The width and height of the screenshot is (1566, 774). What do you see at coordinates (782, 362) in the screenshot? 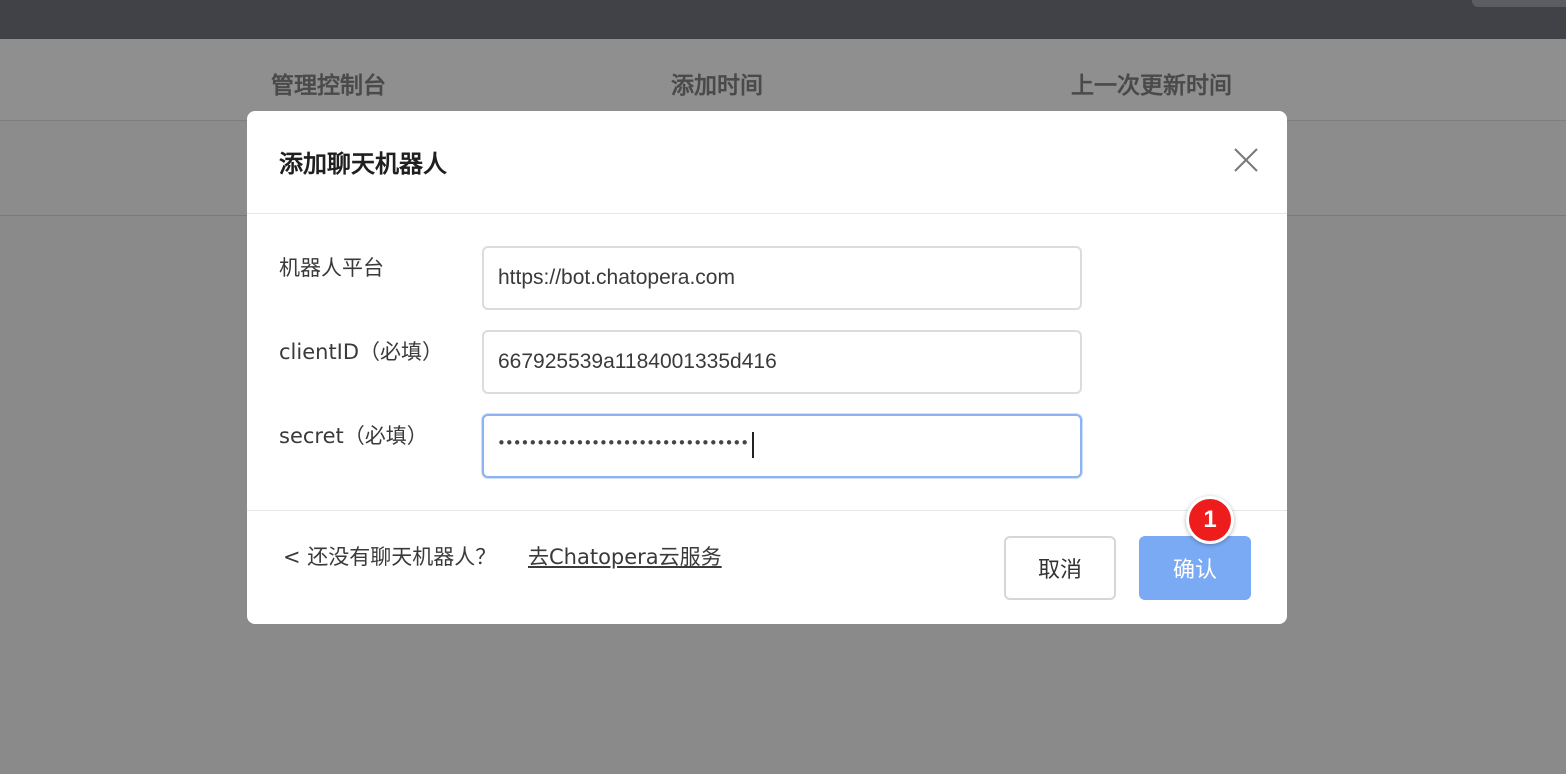
I see `client-id-input` at bounding box center [782, 362].